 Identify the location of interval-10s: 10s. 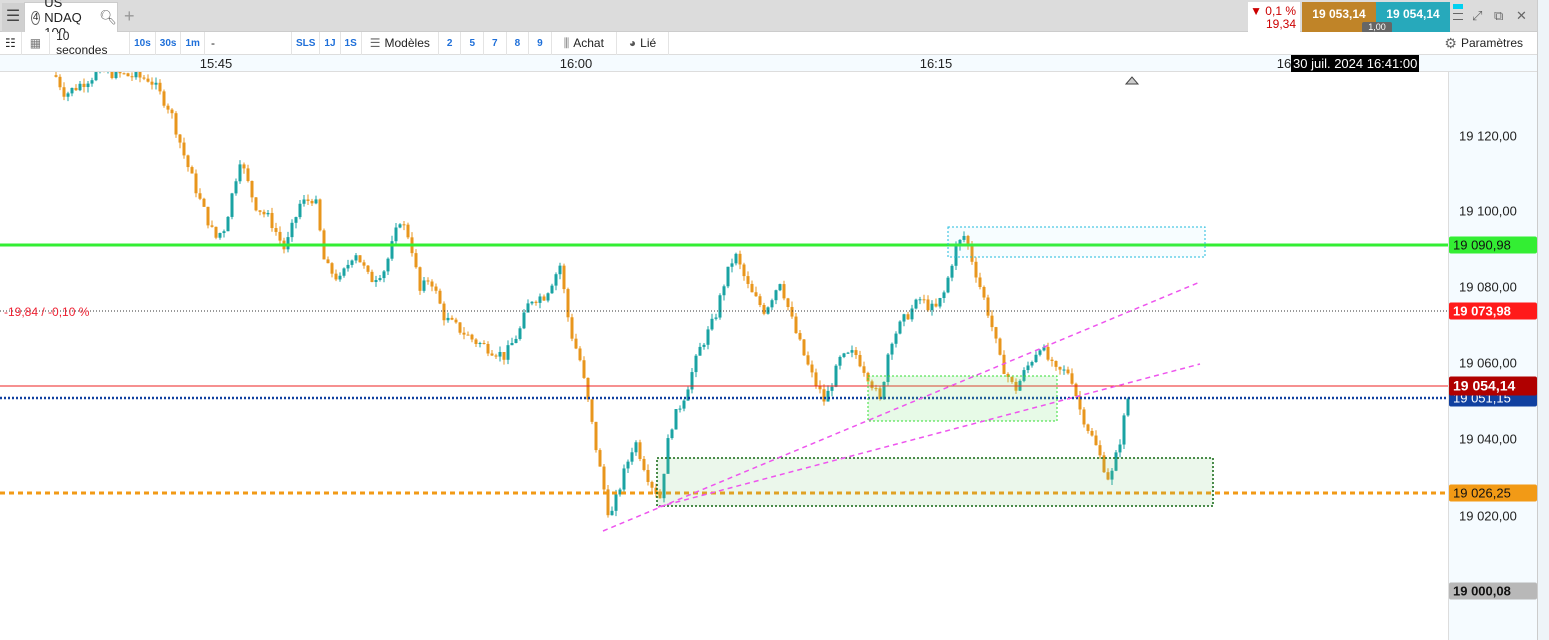
(143, 43).